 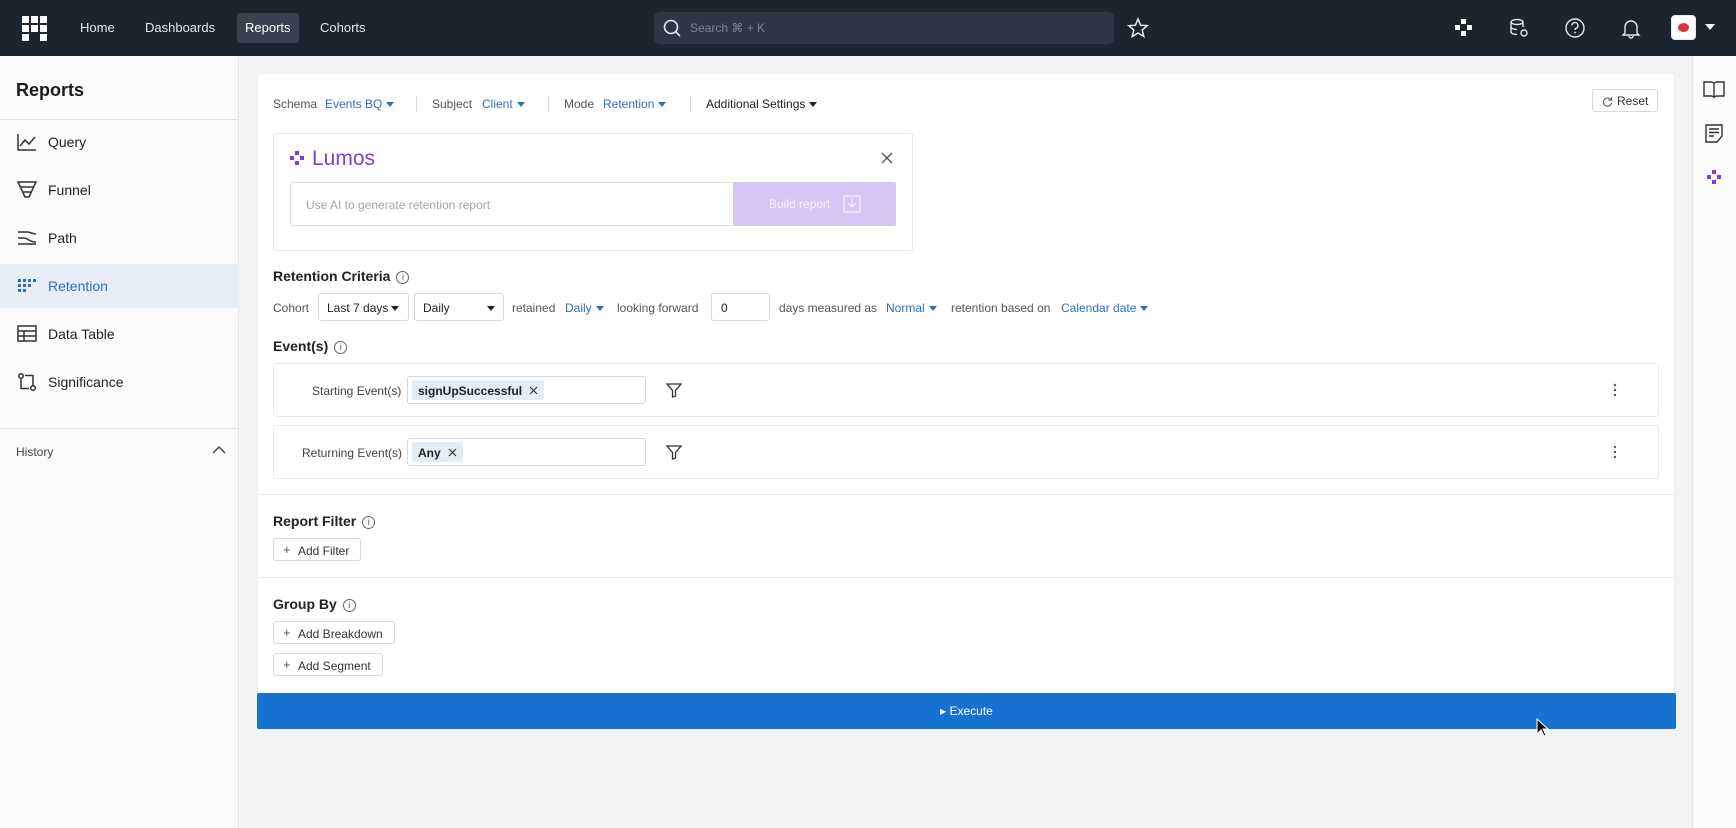 I want to click on cohort-range-value: Last 7 days, so click(x=358, y=308).